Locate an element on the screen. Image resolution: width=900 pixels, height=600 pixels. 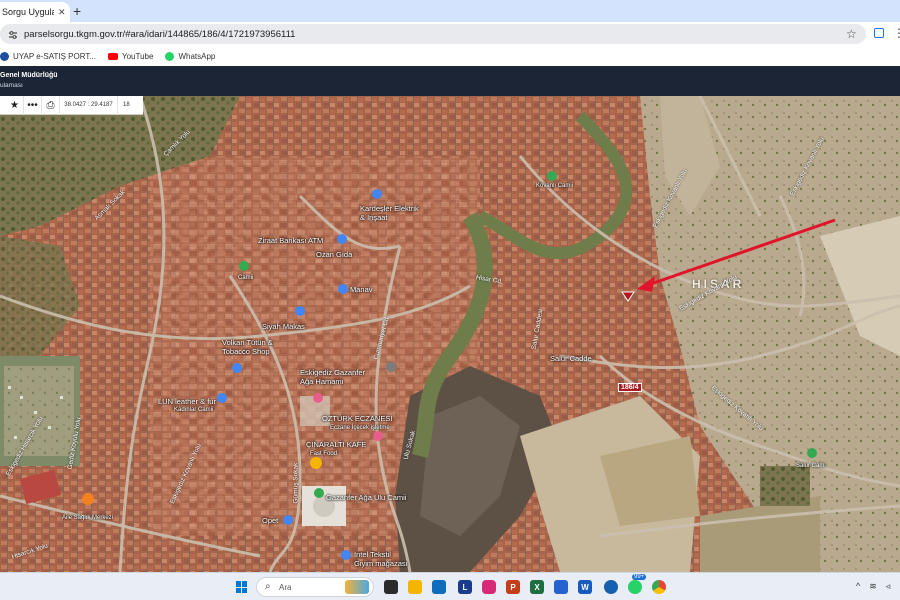
excel-icon: X is located at coordinates (537, 587).